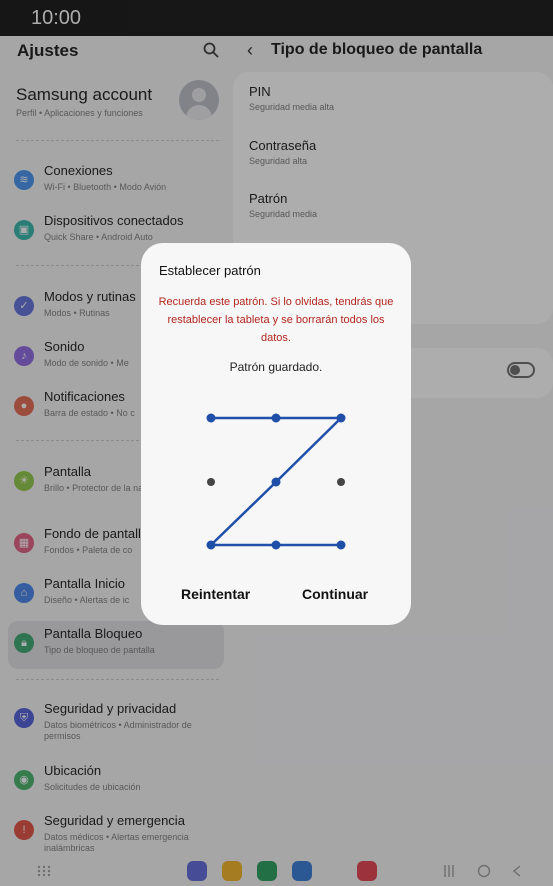 The height and width of the screenshot is (886, 553). What do you see at coordinates (335, 594) in the screenshot?
I see `continue-button: Continuar` at bounding box center [335, 594].